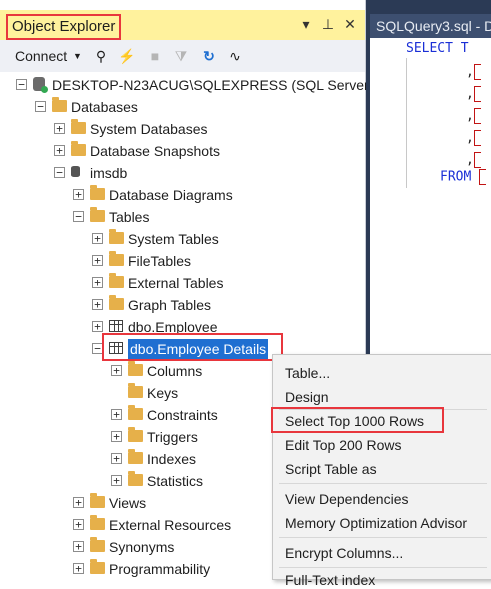 The width and height of the screenshot is (491, 589). What do you see at coordinates (169, 305) in the screenshot?
I see `tree-node-label: Graph Tables` at bounding box center [169, 305].